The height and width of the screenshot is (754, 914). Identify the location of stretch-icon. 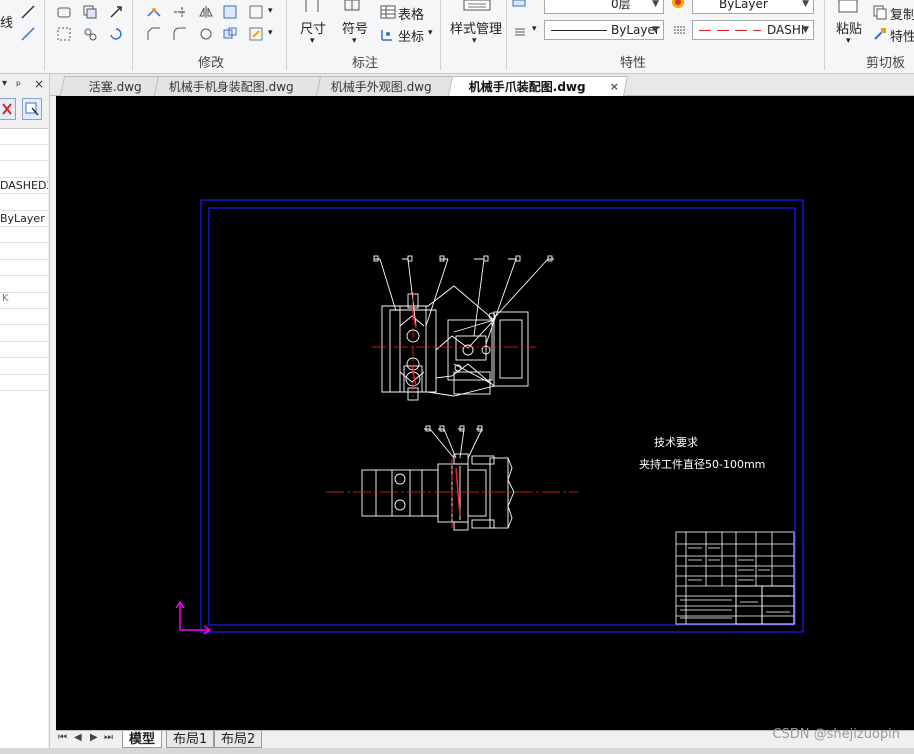
(154, 12).